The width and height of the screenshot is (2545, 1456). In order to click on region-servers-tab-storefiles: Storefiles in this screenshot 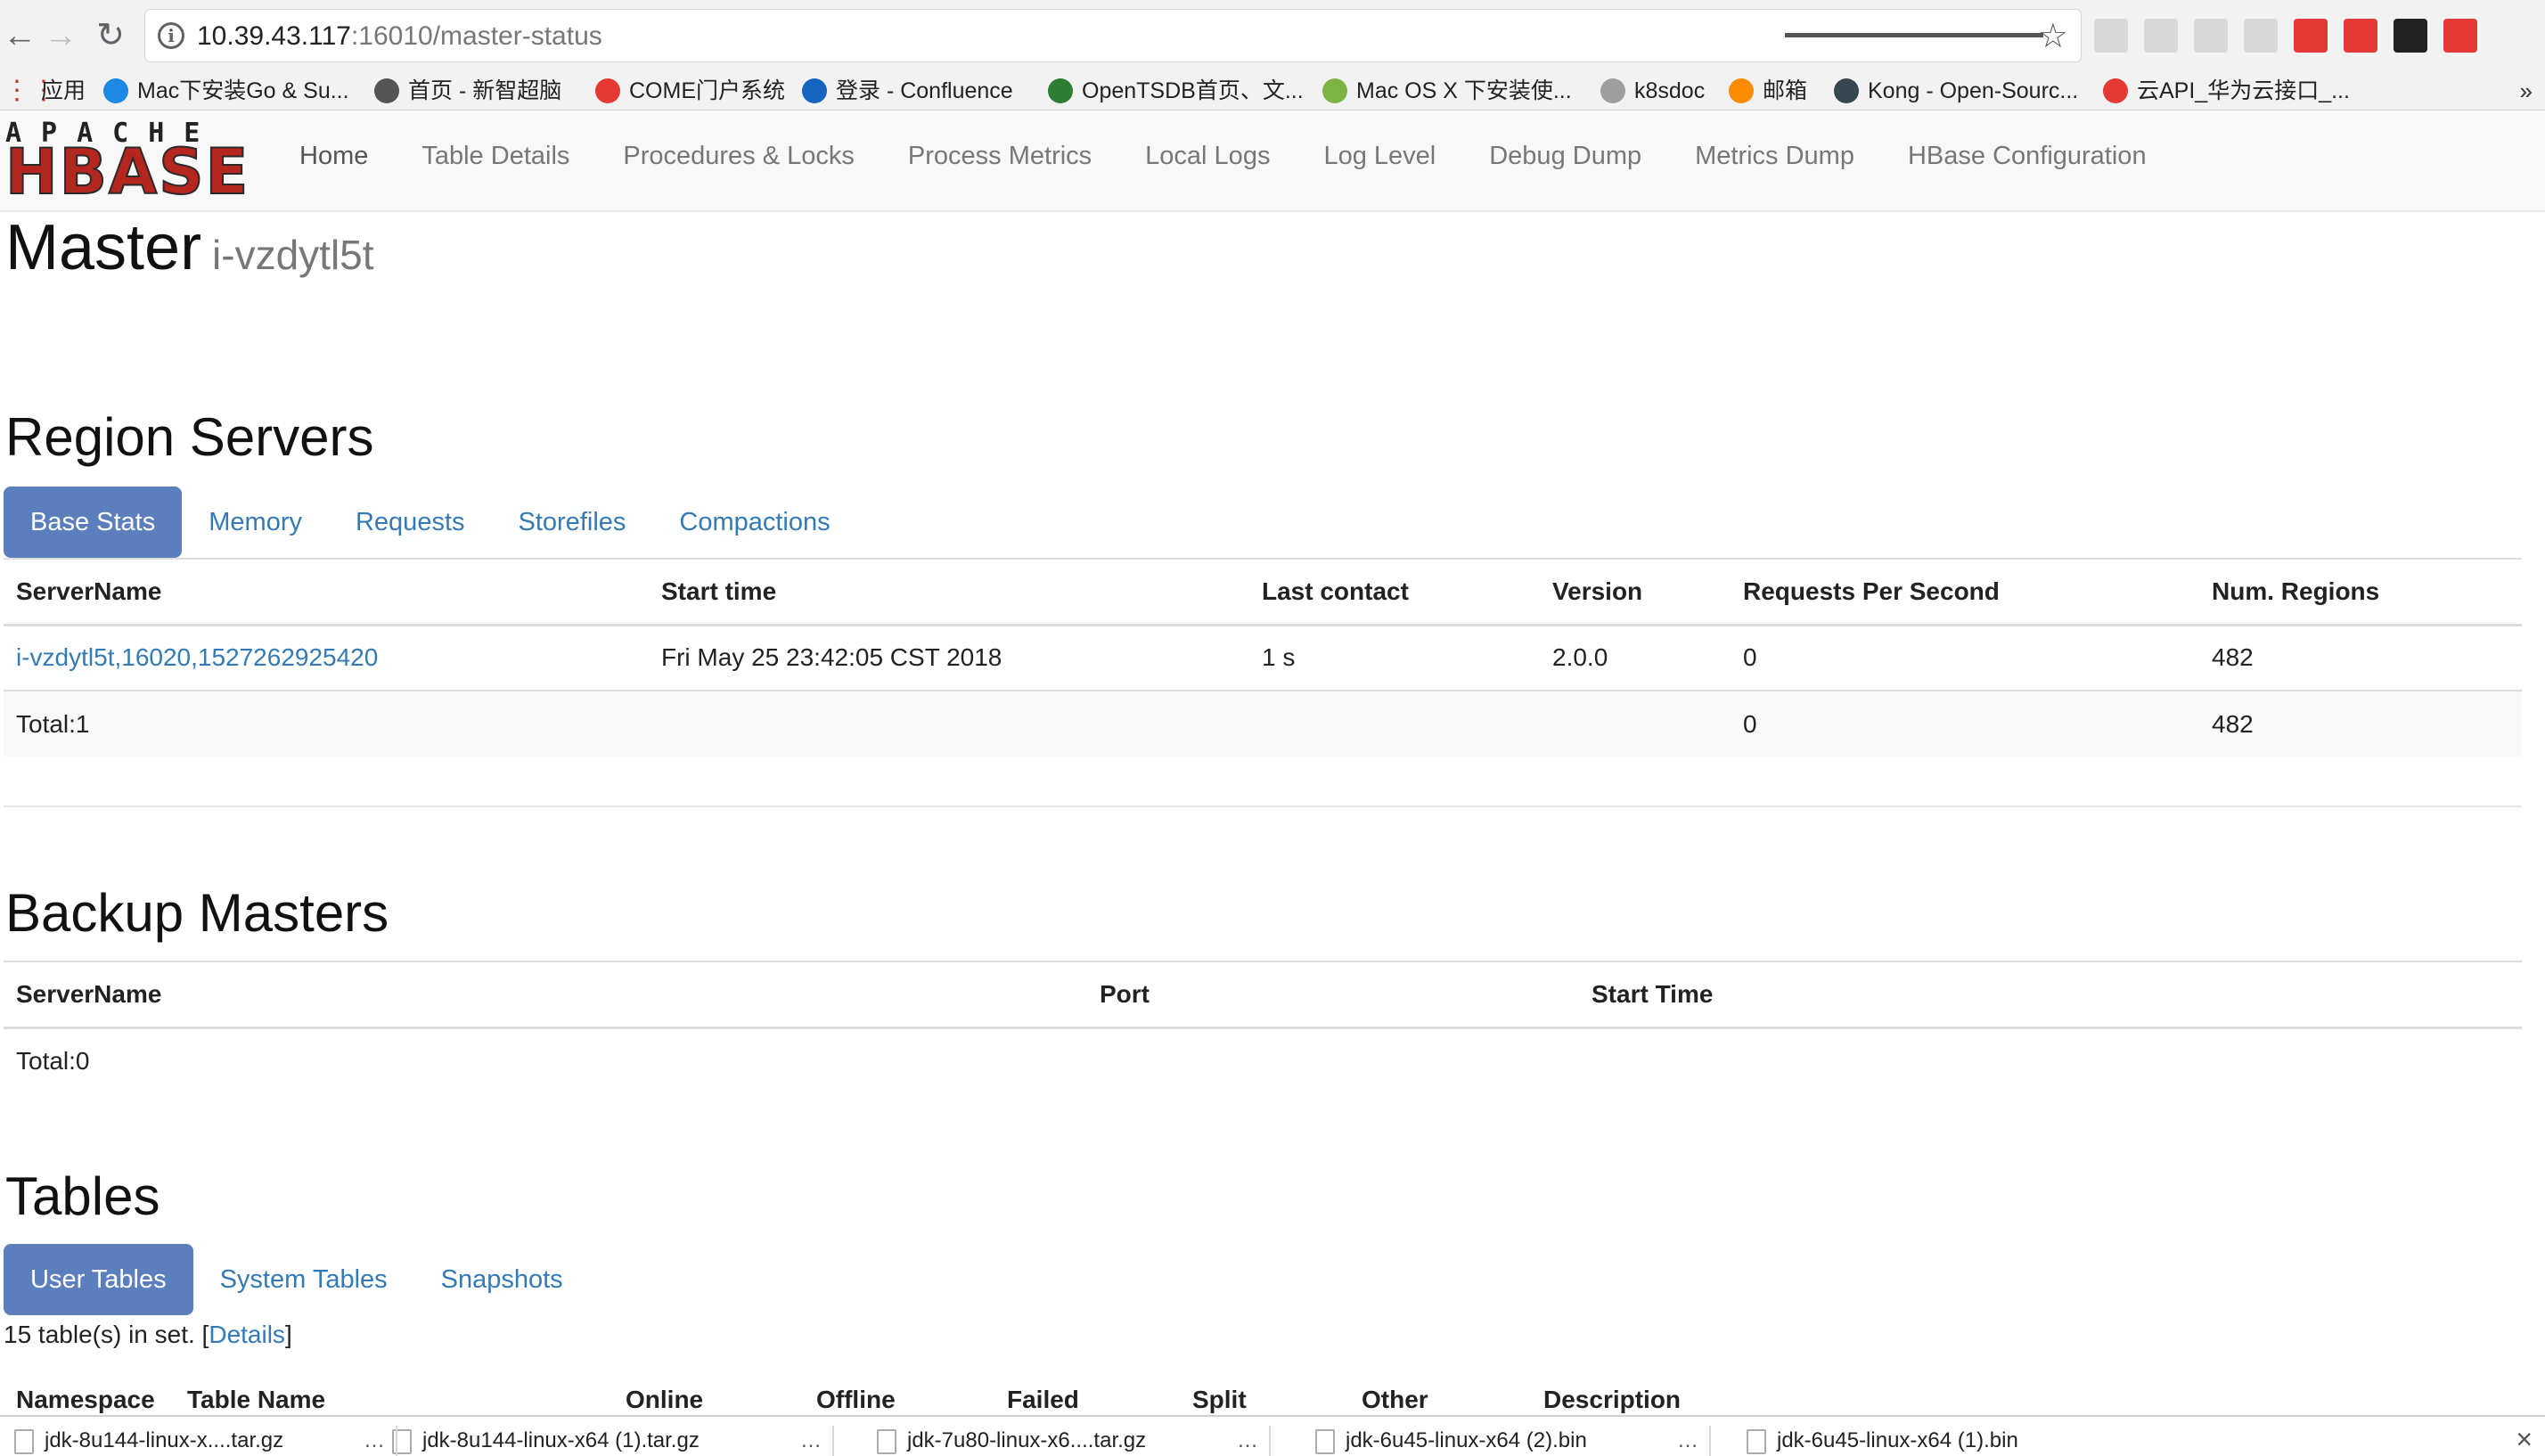, I will do `click(573, 522)`.